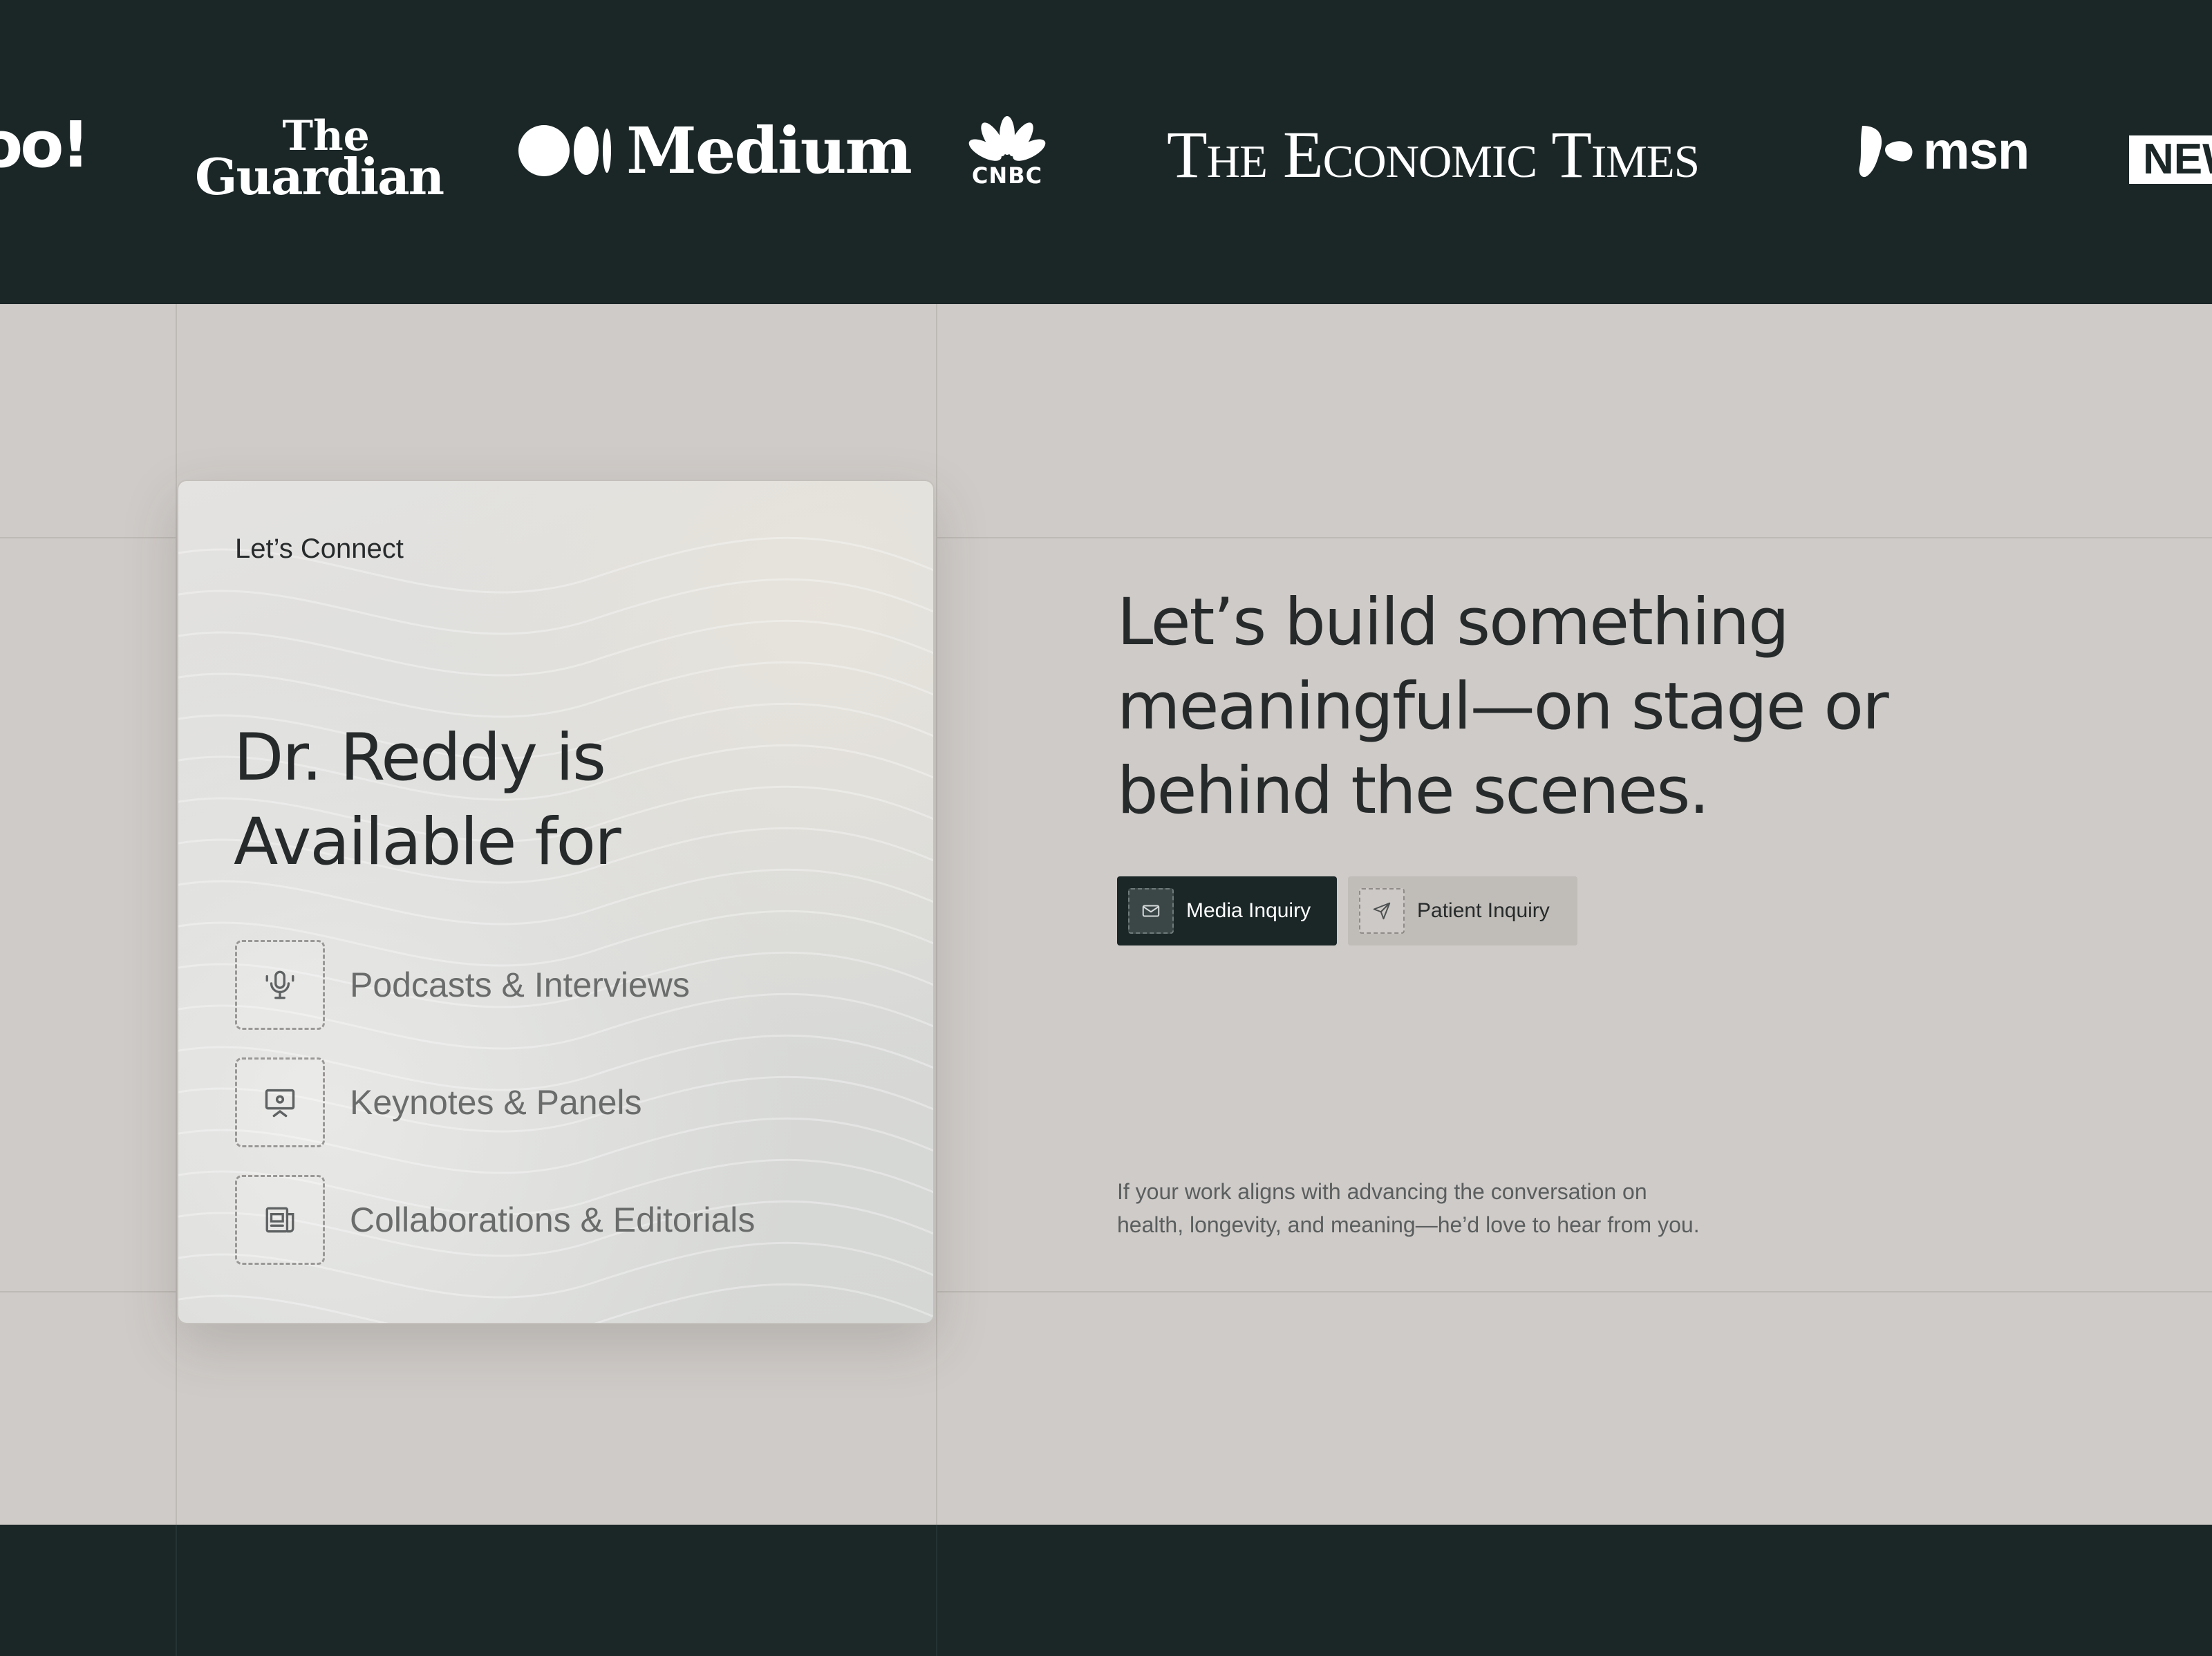 The image size is (2212, 1656). I want to click on medium-mark-icon, so click(564, 150).